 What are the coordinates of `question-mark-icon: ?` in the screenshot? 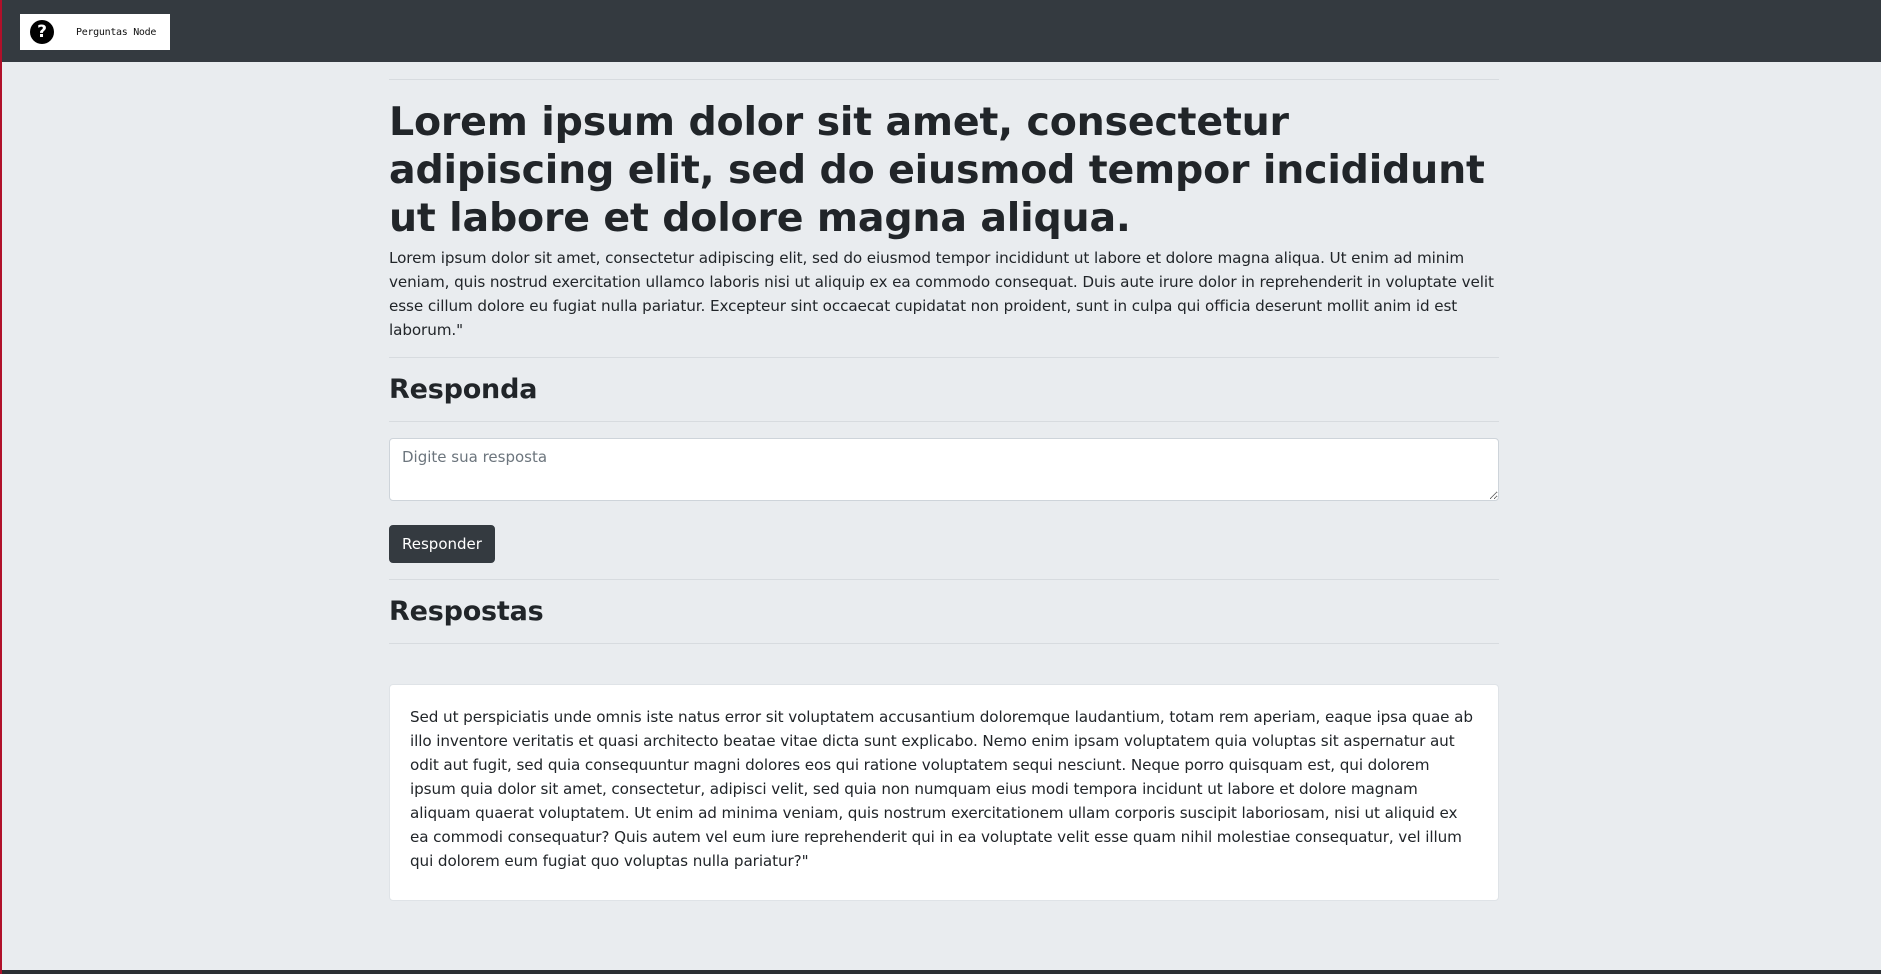 It's located at (42, 32).